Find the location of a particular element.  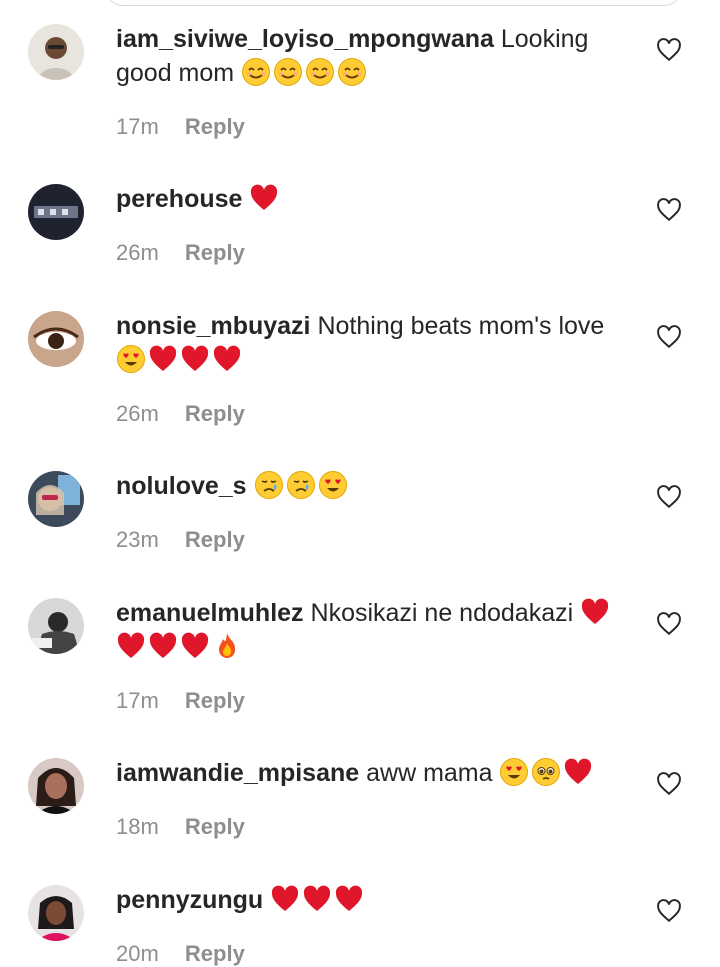

comment-username: nolulove_s is located at coordinates (181, 486).